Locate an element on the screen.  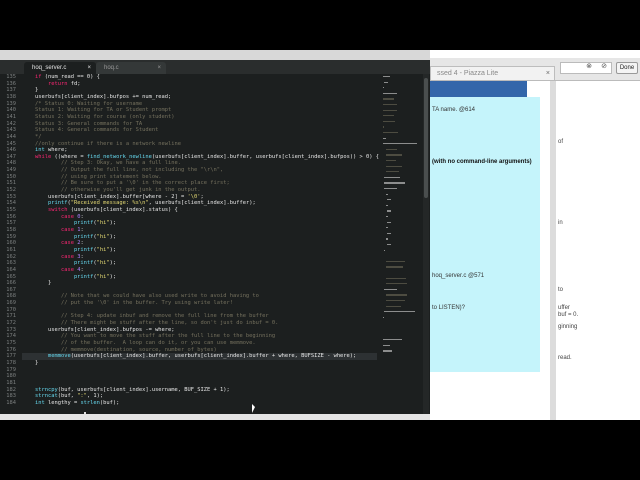
code-line: /* Status 0: Waiting for username is located at coordinates (82, 104).